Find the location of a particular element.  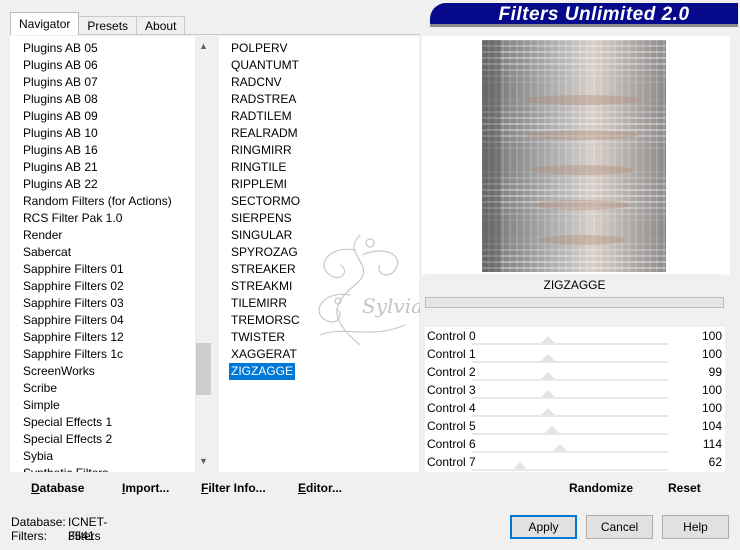

scroll-down-arrow-icon: ▼ is located at coordinates (203, 461).